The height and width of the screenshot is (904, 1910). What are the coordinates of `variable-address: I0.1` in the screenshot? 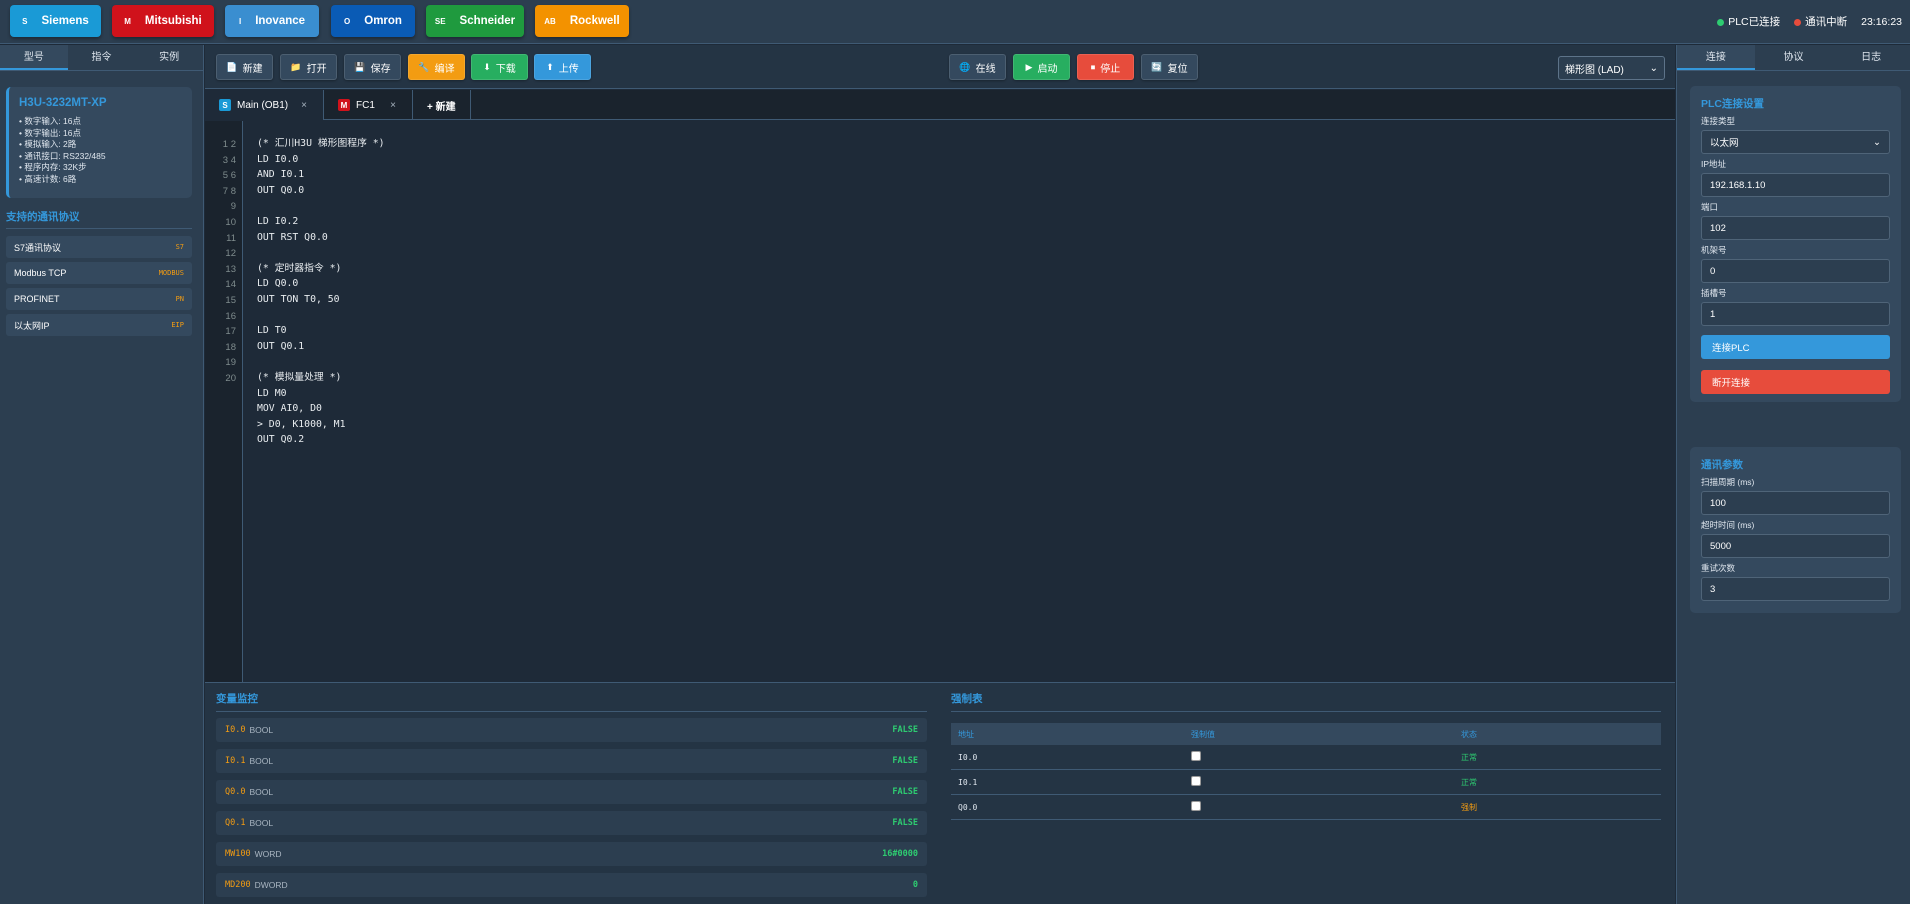 It's located at (235, 761).